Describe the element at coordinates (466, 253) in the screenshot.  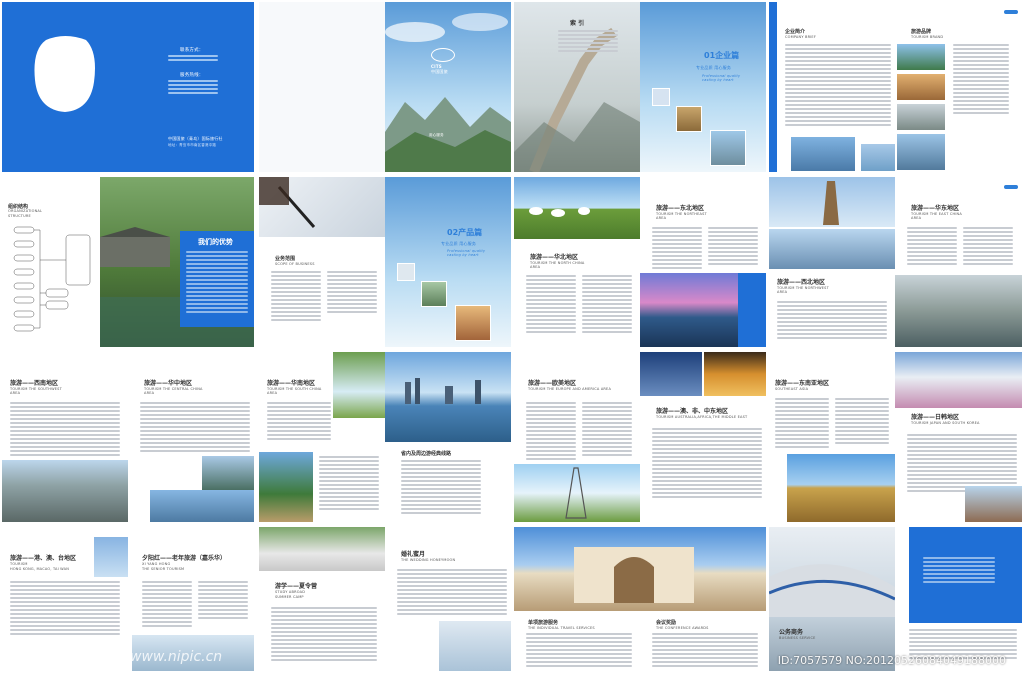
I see `section2-en: Professional quality casting by heart` at that location.